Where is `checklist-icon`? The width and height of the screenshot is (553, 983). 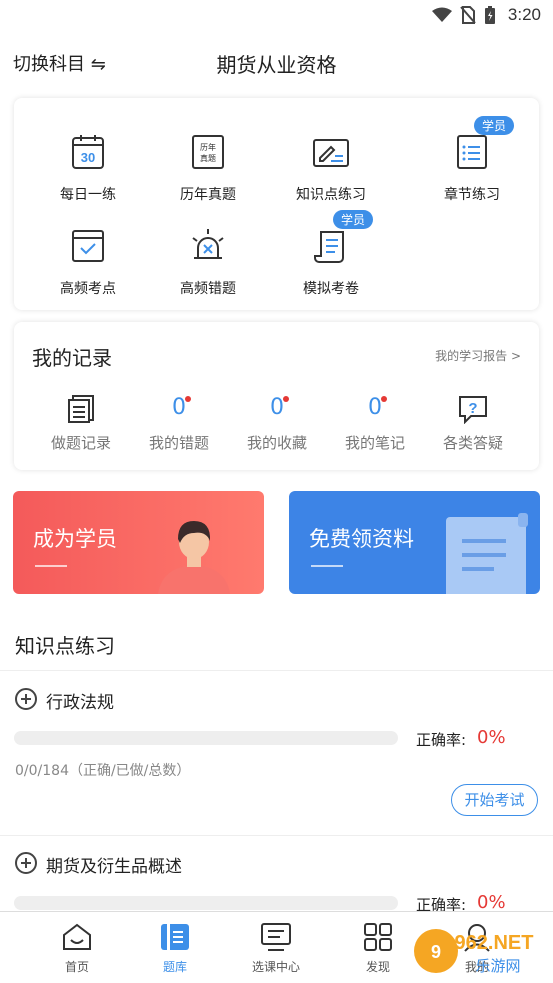 checklist-icon is located at coordinates (88, 246).